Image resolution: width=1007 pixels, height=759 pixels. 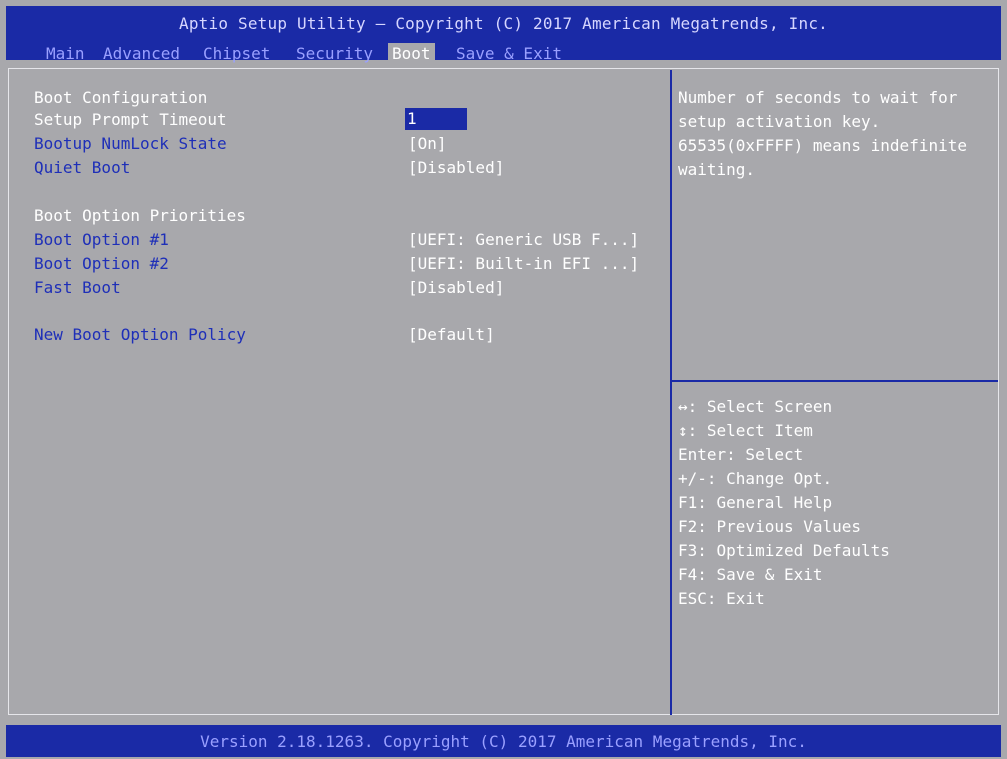 I want to click on help-description-line: Number of seconds to wait for, so click(x=818, y=97).